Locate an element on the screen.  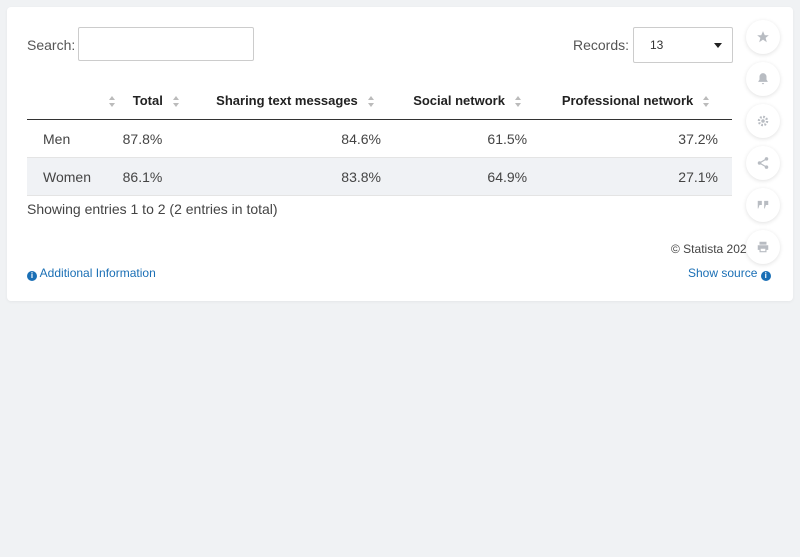
share-button is located at coordinates (763, 163).